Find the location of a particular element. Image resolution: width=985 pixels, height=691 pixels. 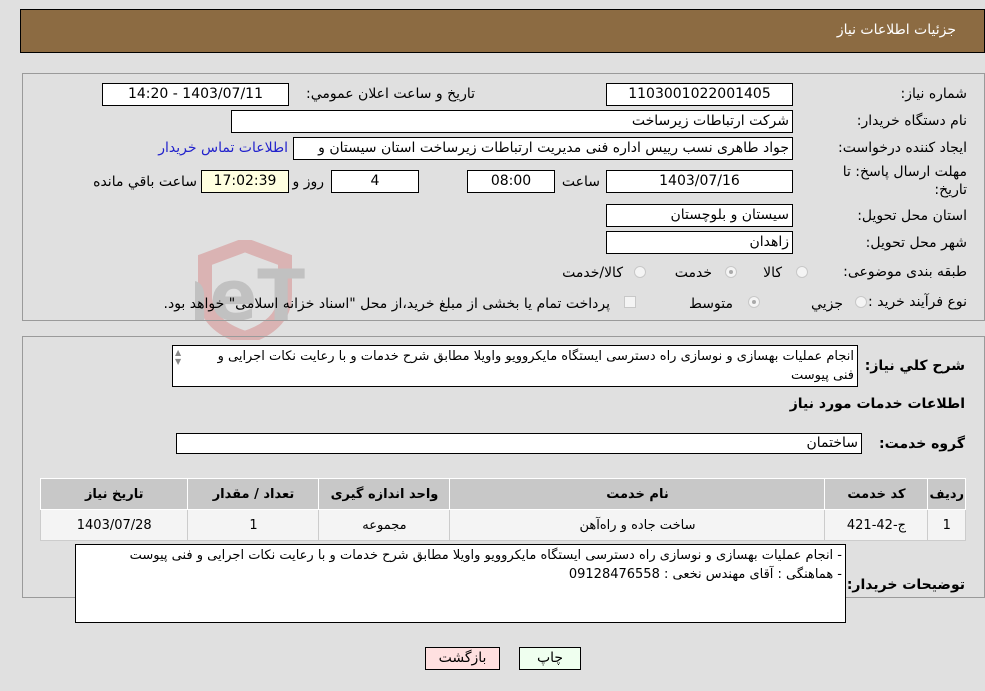

cell-service-code: ج-42-421 is located at coordinates (876, 525).